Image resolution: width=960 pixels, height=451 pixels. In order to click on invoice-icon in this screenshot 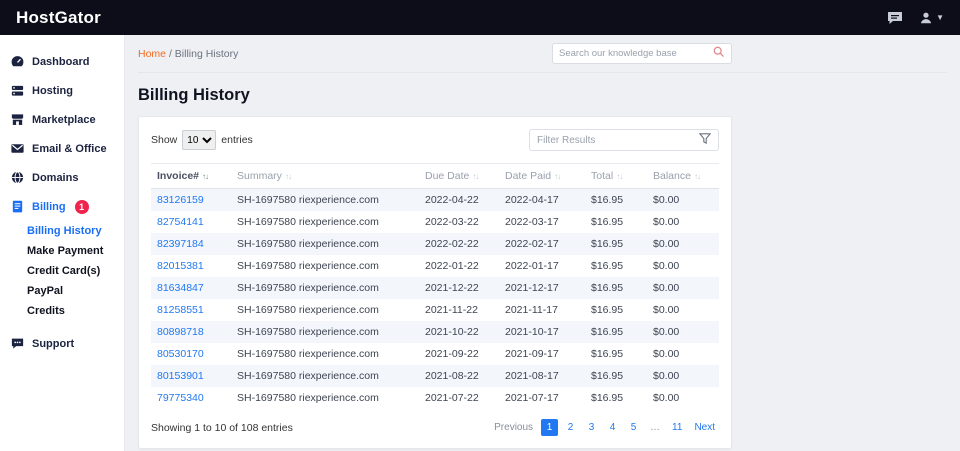, I will do `click(17, 206)`.